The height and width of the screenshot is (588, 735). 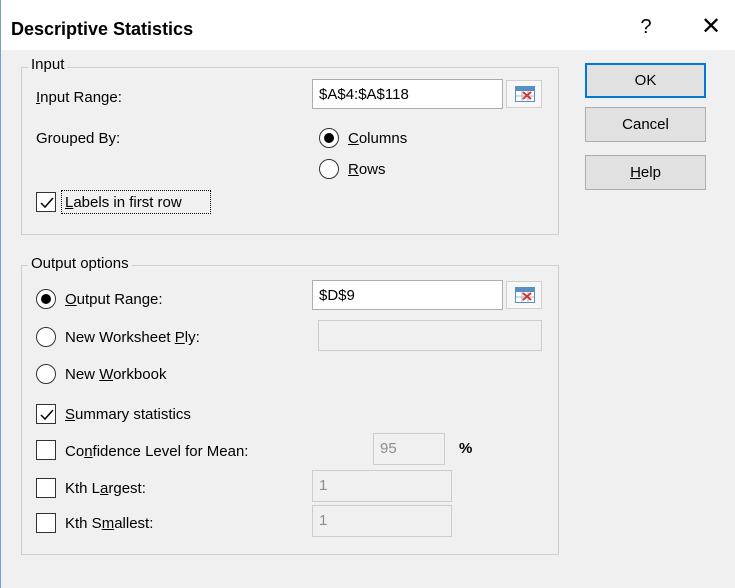 What do you see at coordinates (132, 337) in the screenshot?
I see `new-worksheet-ply-label: New Worksheet Ply:` at bounding box center [132, 337].